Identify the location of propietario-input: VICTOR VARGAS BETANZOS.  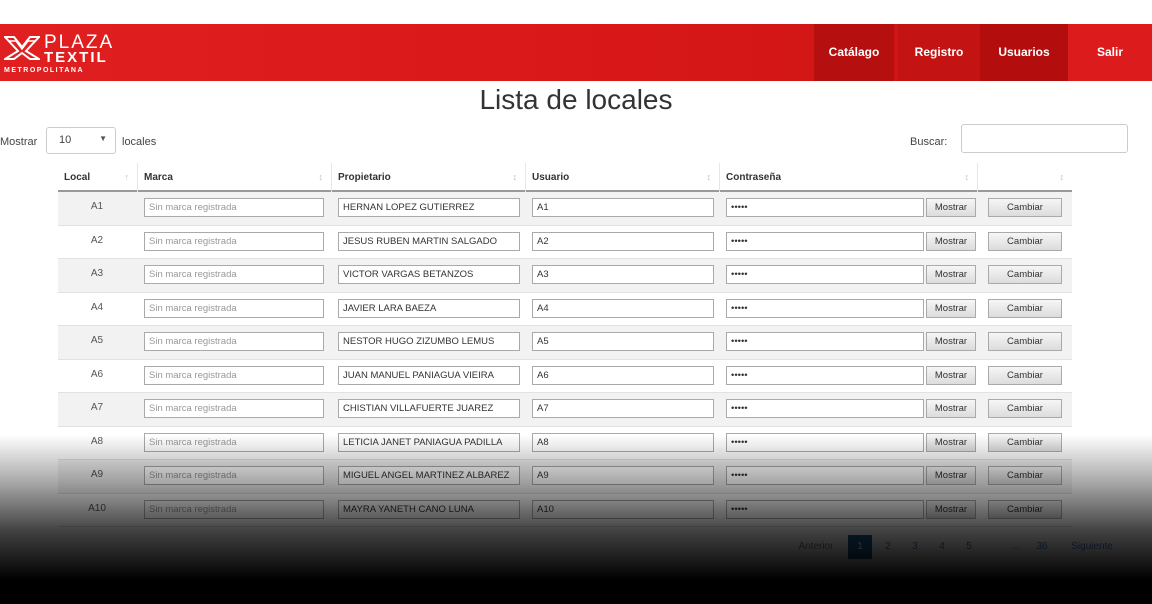
(429, 274).